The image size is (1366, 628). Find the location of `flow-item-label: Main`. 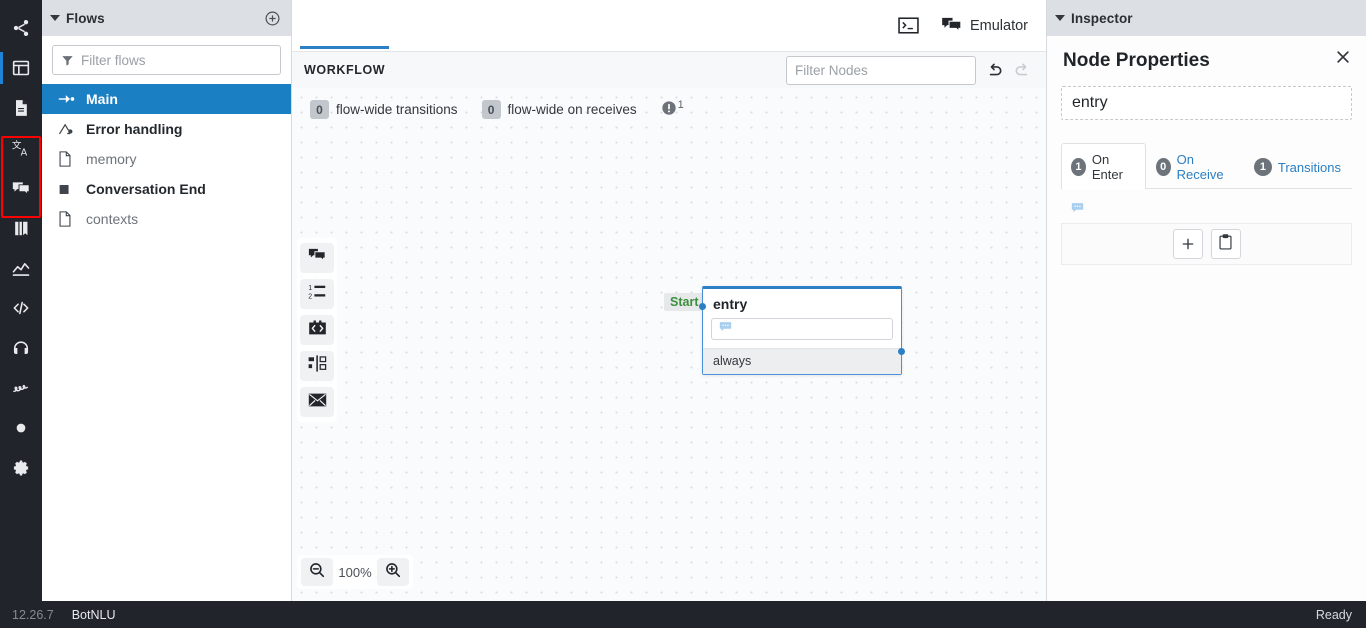

flow-item-label: Main is located at coordinates (102, 99).